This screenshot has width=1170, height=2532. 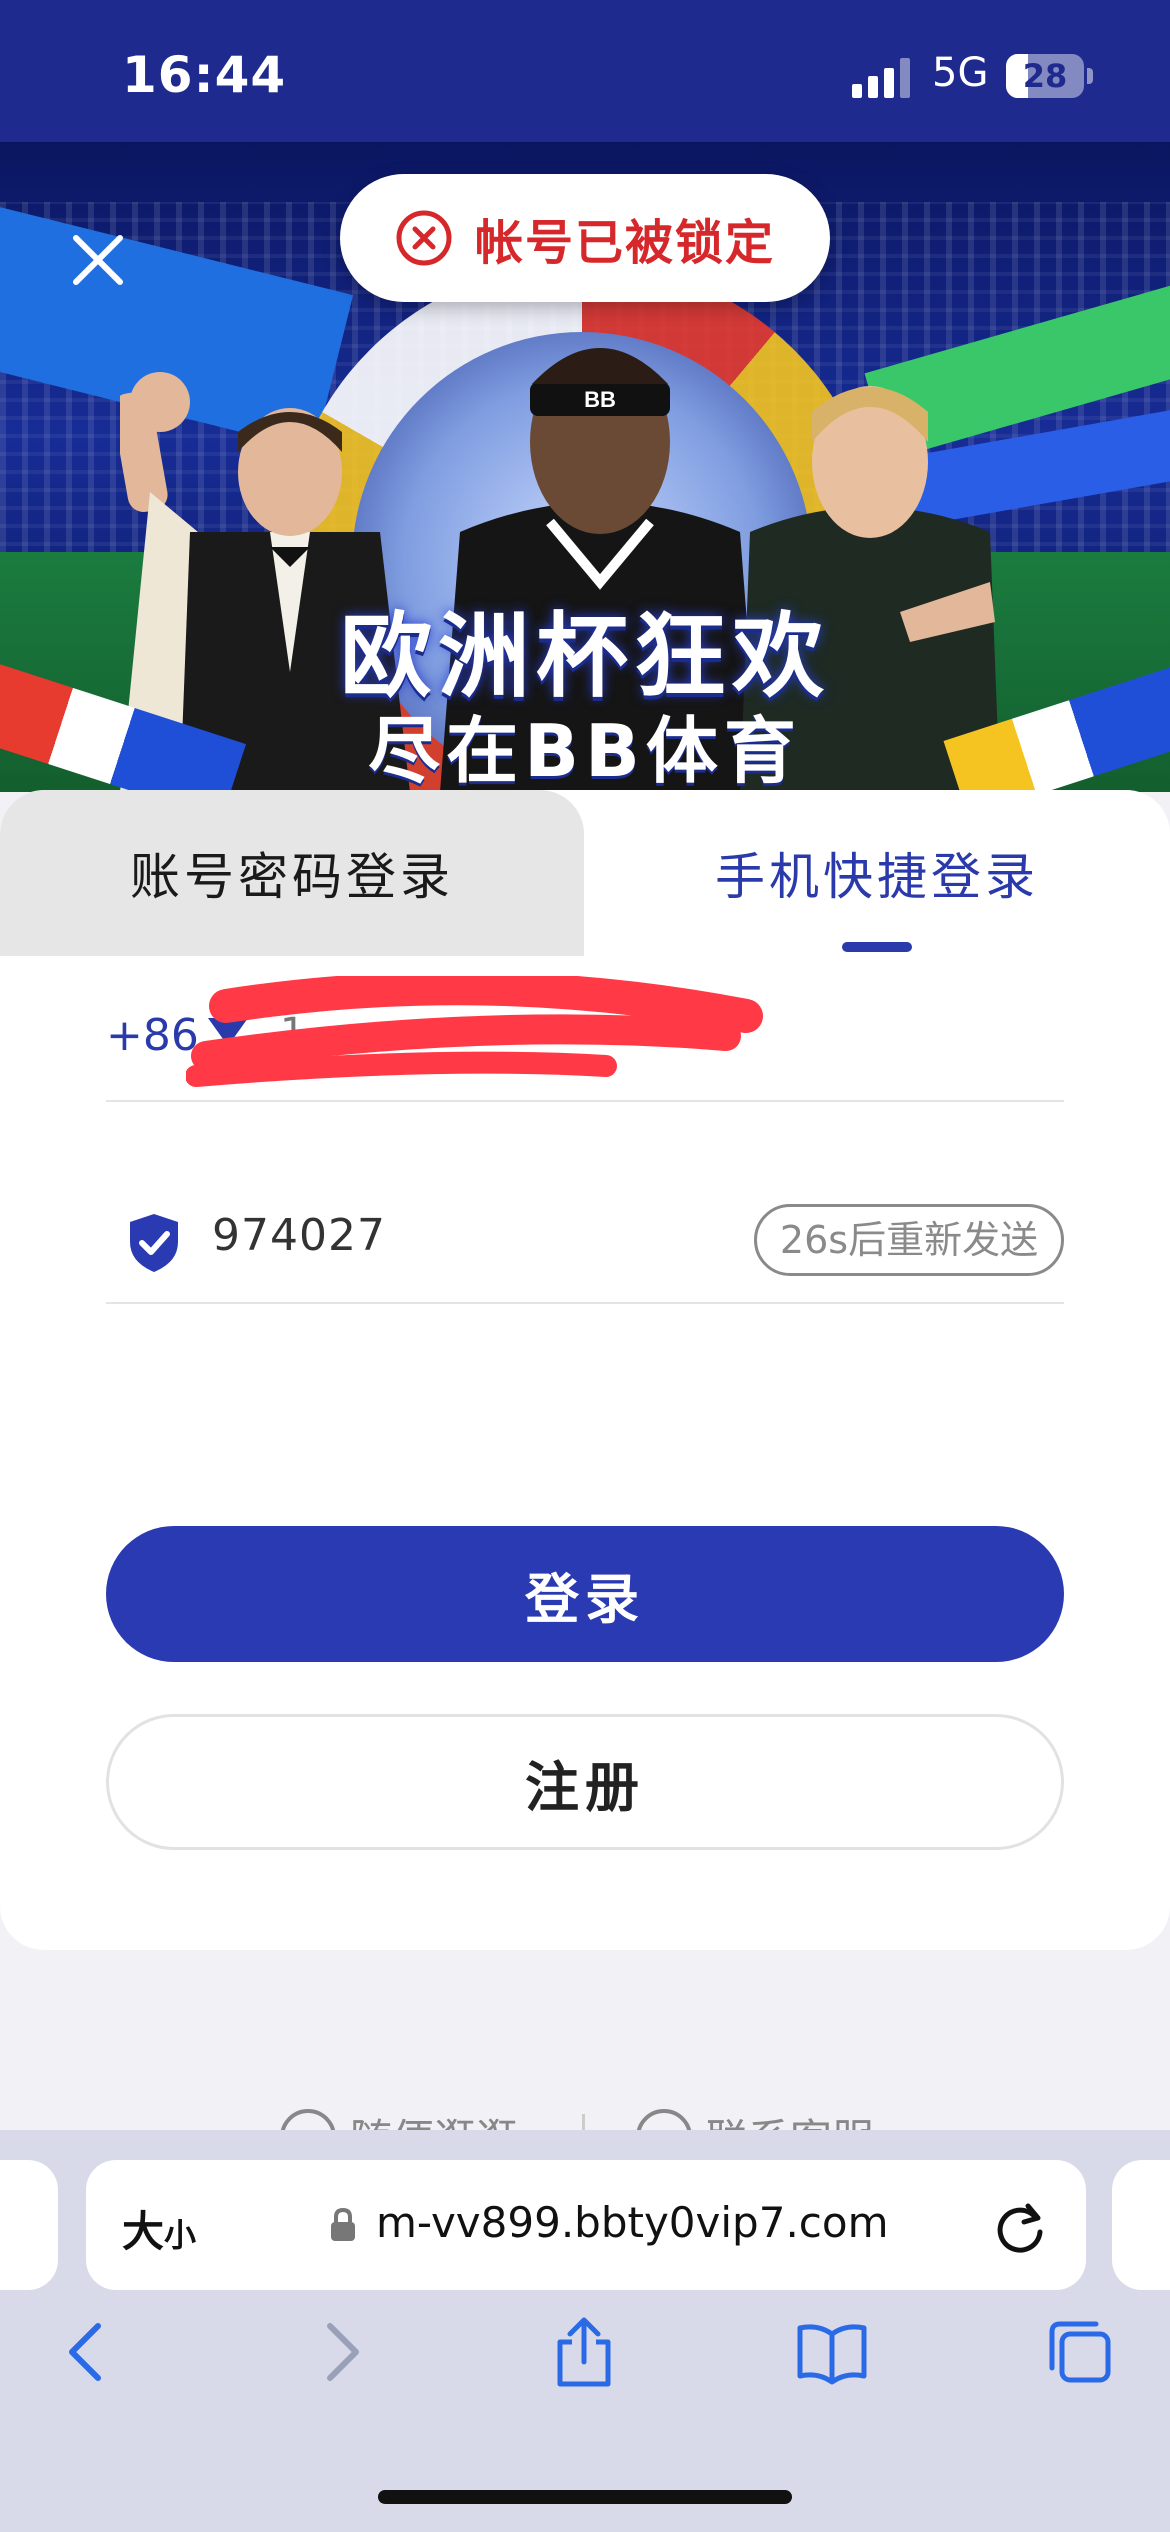 I want to click on share-icon, so click(x=584, y=2352).